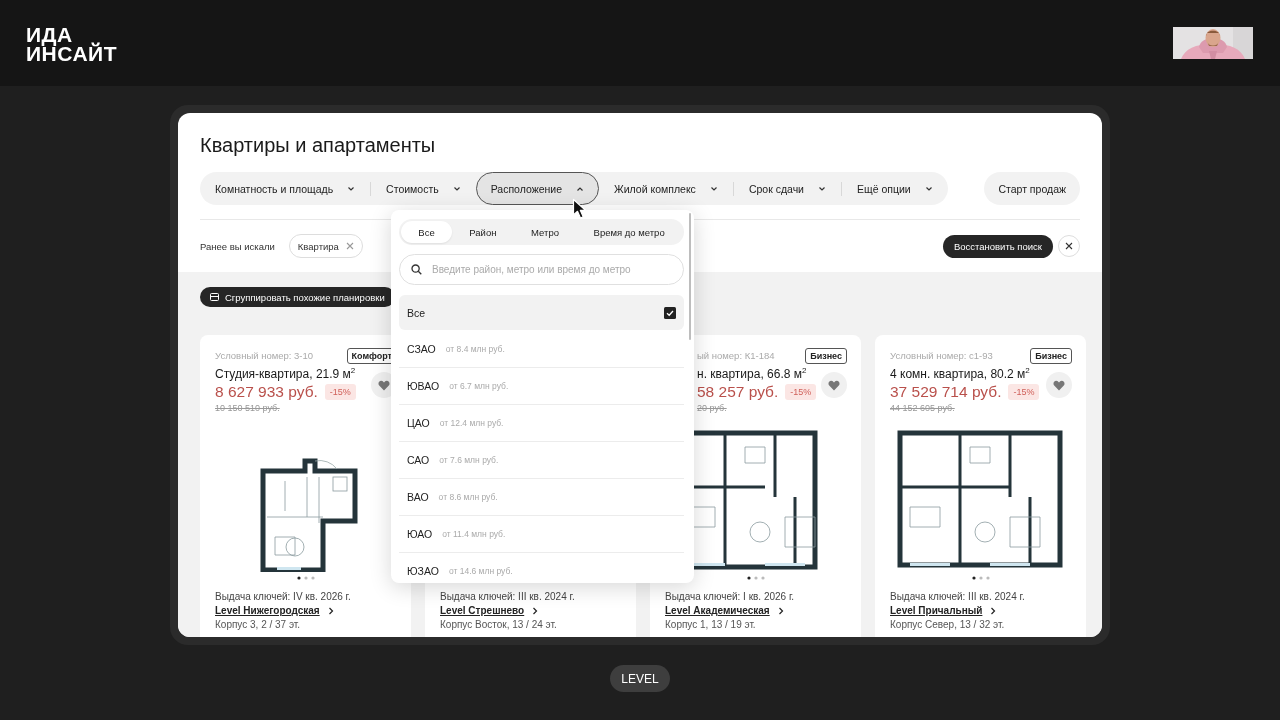  Describe the element at coordinates (499, 625) in the screenshot. I see `building-info: Корпус Восток, 13 / 24 эт.` at that location.